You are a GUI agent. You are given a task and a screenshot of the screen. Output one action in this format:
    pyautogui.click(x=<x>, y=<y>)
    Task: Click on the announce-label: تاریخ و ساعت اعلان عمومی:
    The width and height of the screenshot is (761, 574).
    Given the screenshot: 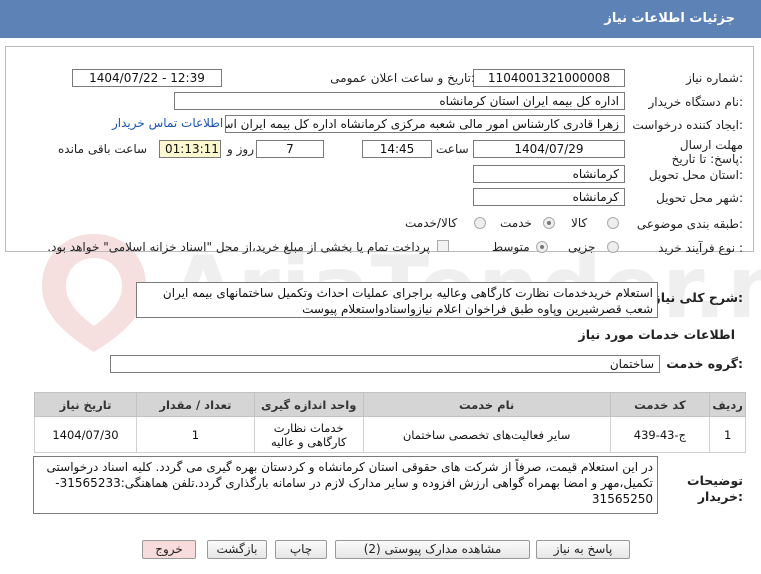 What is the action you would take?
    pyautogui.click(x=402, y=78)
    